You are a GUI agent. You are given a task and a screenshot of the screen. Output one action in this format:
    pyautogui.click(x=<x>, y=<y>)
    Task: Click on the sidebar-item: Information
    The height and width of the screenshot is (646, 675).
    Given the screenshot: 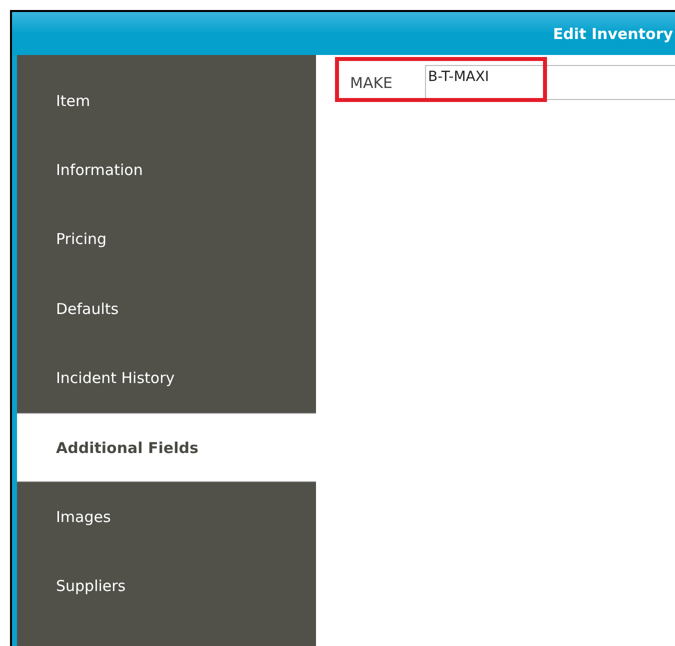 What is the action you would take?
    pyautogui.click(x=166, y=170)
    